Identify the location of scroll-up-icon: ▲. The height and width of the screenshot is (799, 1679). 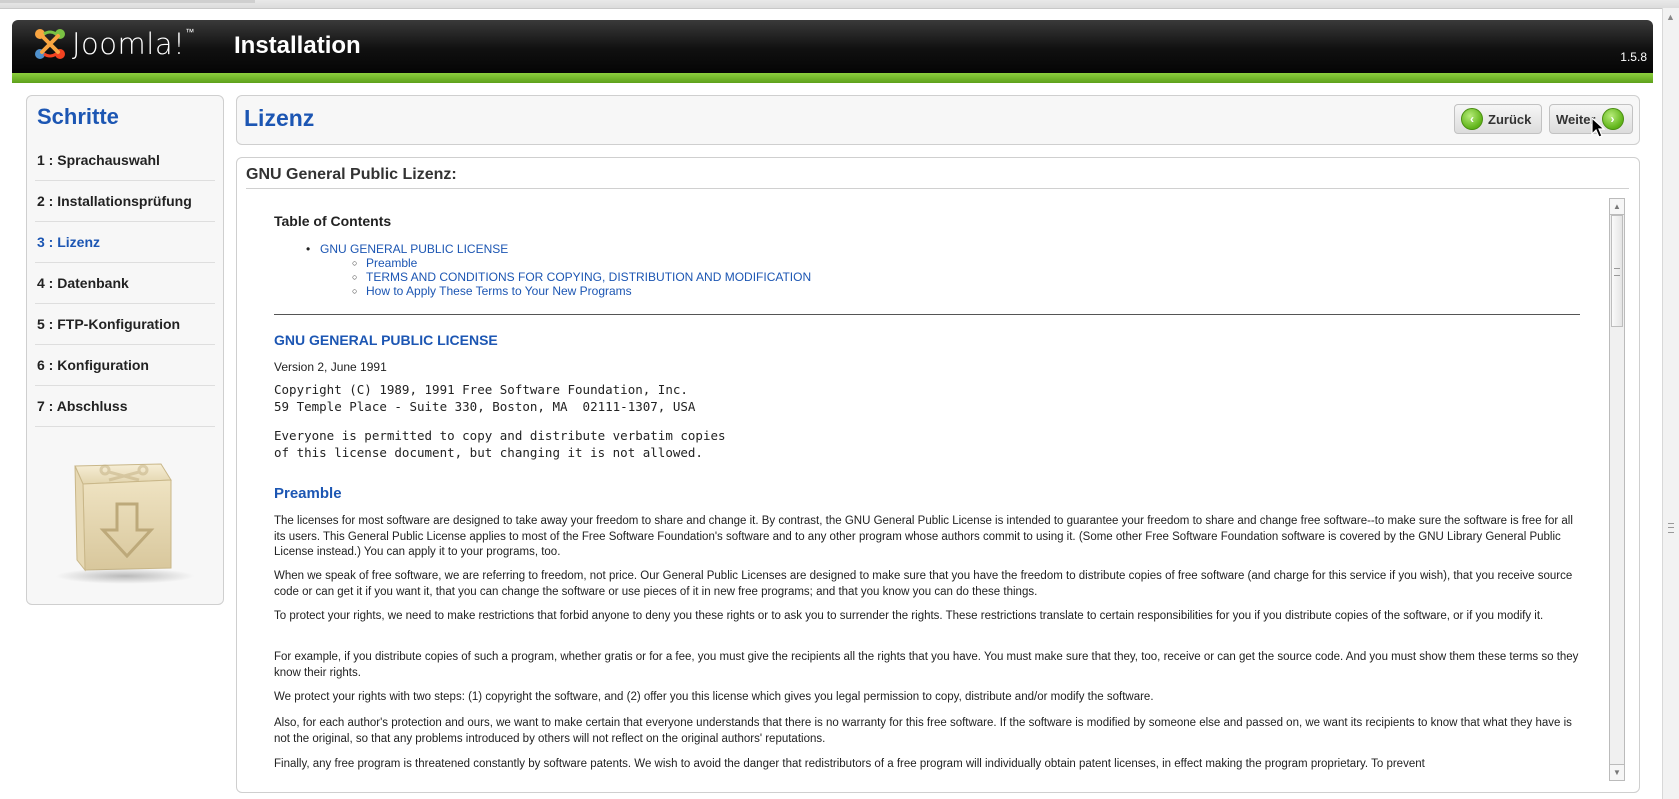
(1617, 207).